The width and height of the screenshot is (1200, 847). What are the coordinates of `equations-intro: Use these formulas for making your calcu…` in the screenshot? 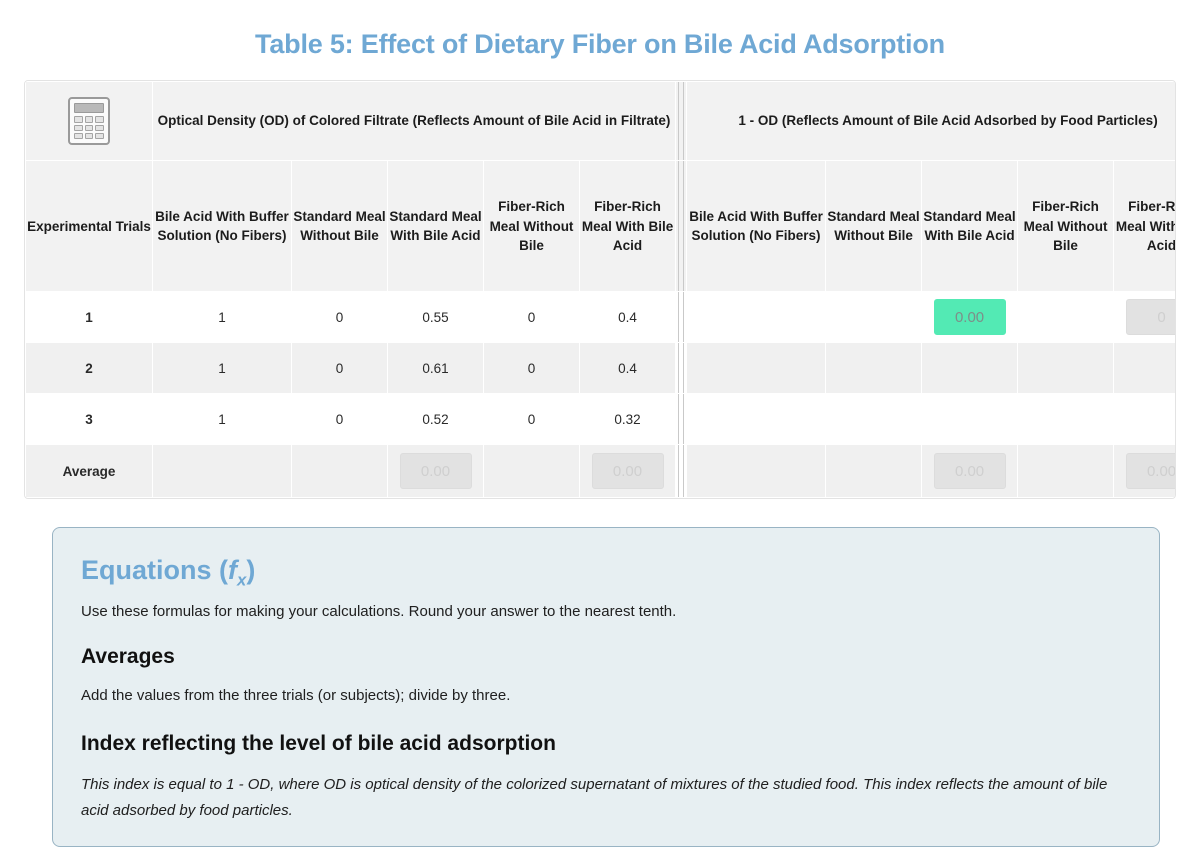 It's located at (379, 611).